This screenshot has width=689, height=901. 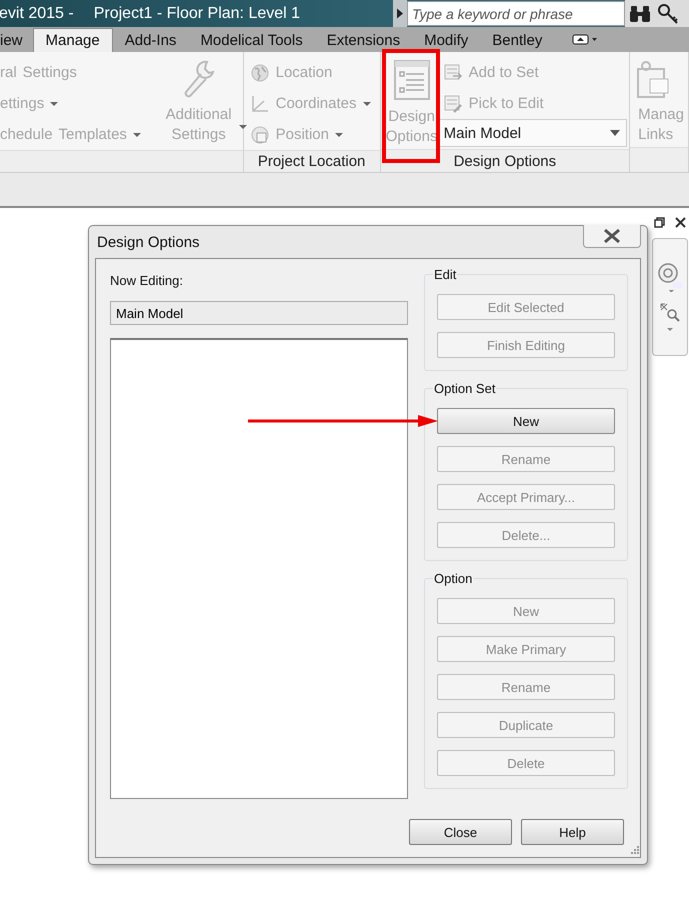 I want to click on dialog-button: New, so click(x=526, y=421).